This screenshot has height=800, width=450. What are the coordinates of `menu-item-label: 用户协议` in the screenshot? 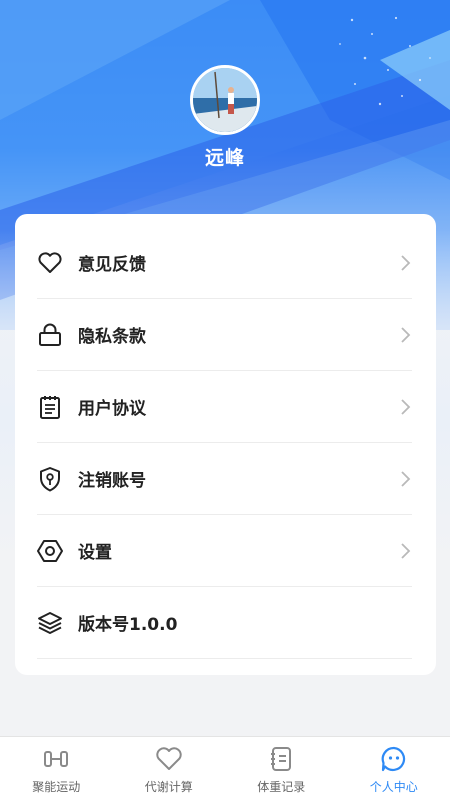 It's located at (112, 409).